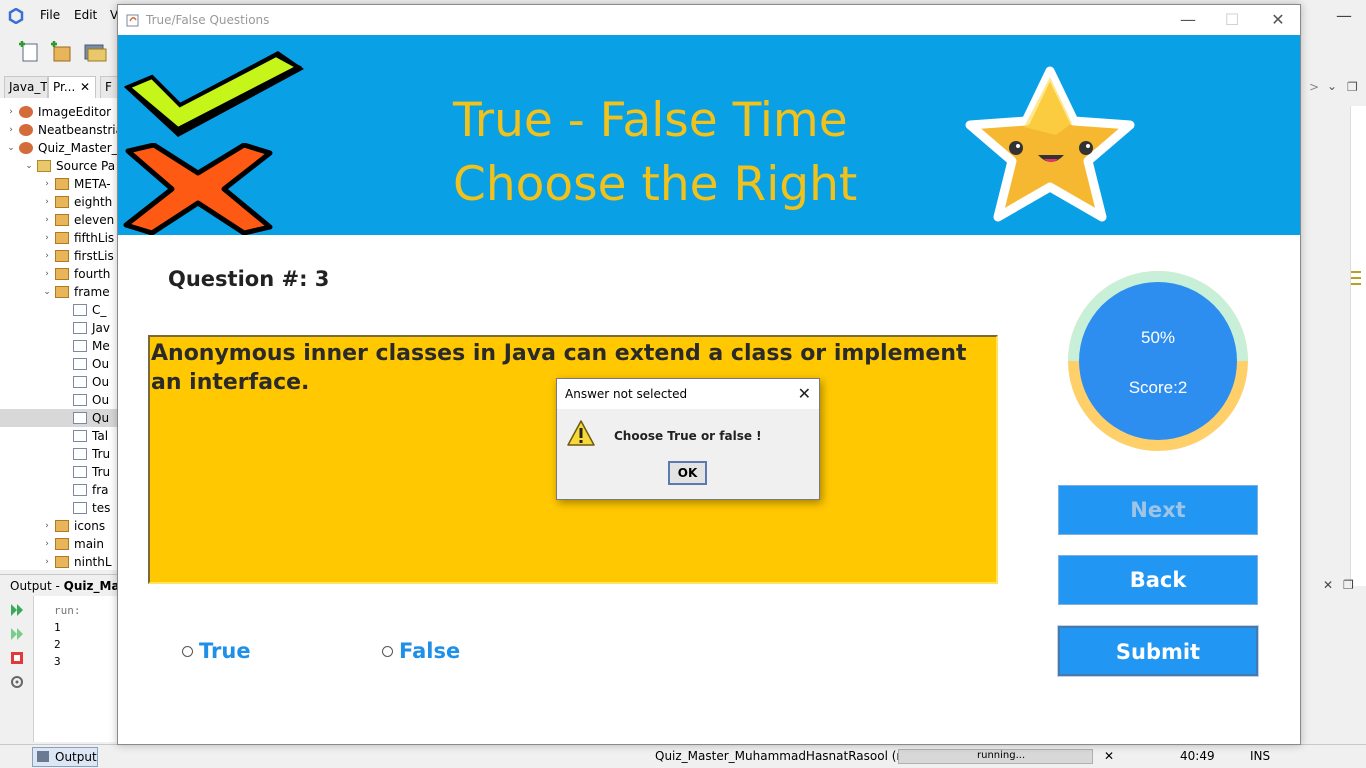 The height and width of the screenshot is (768, 1366). I want to click on radio-true, so click(187, 651).